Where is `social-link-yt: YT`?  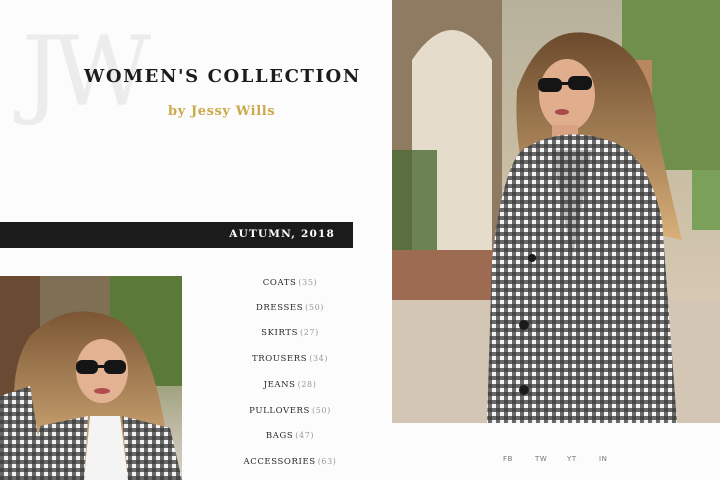 social-link-yt: YT is located at coordinates (572, 459).